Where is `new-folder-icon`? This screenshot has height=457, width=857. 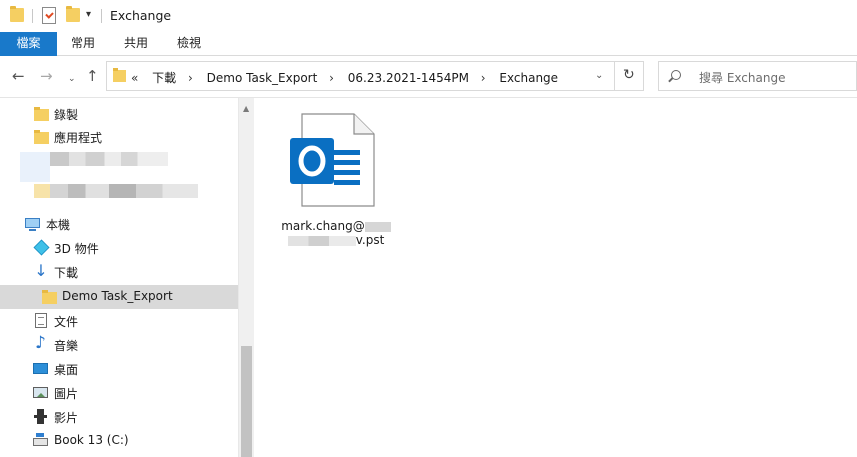
new-folder-icon is located at coordinates (73, 14).